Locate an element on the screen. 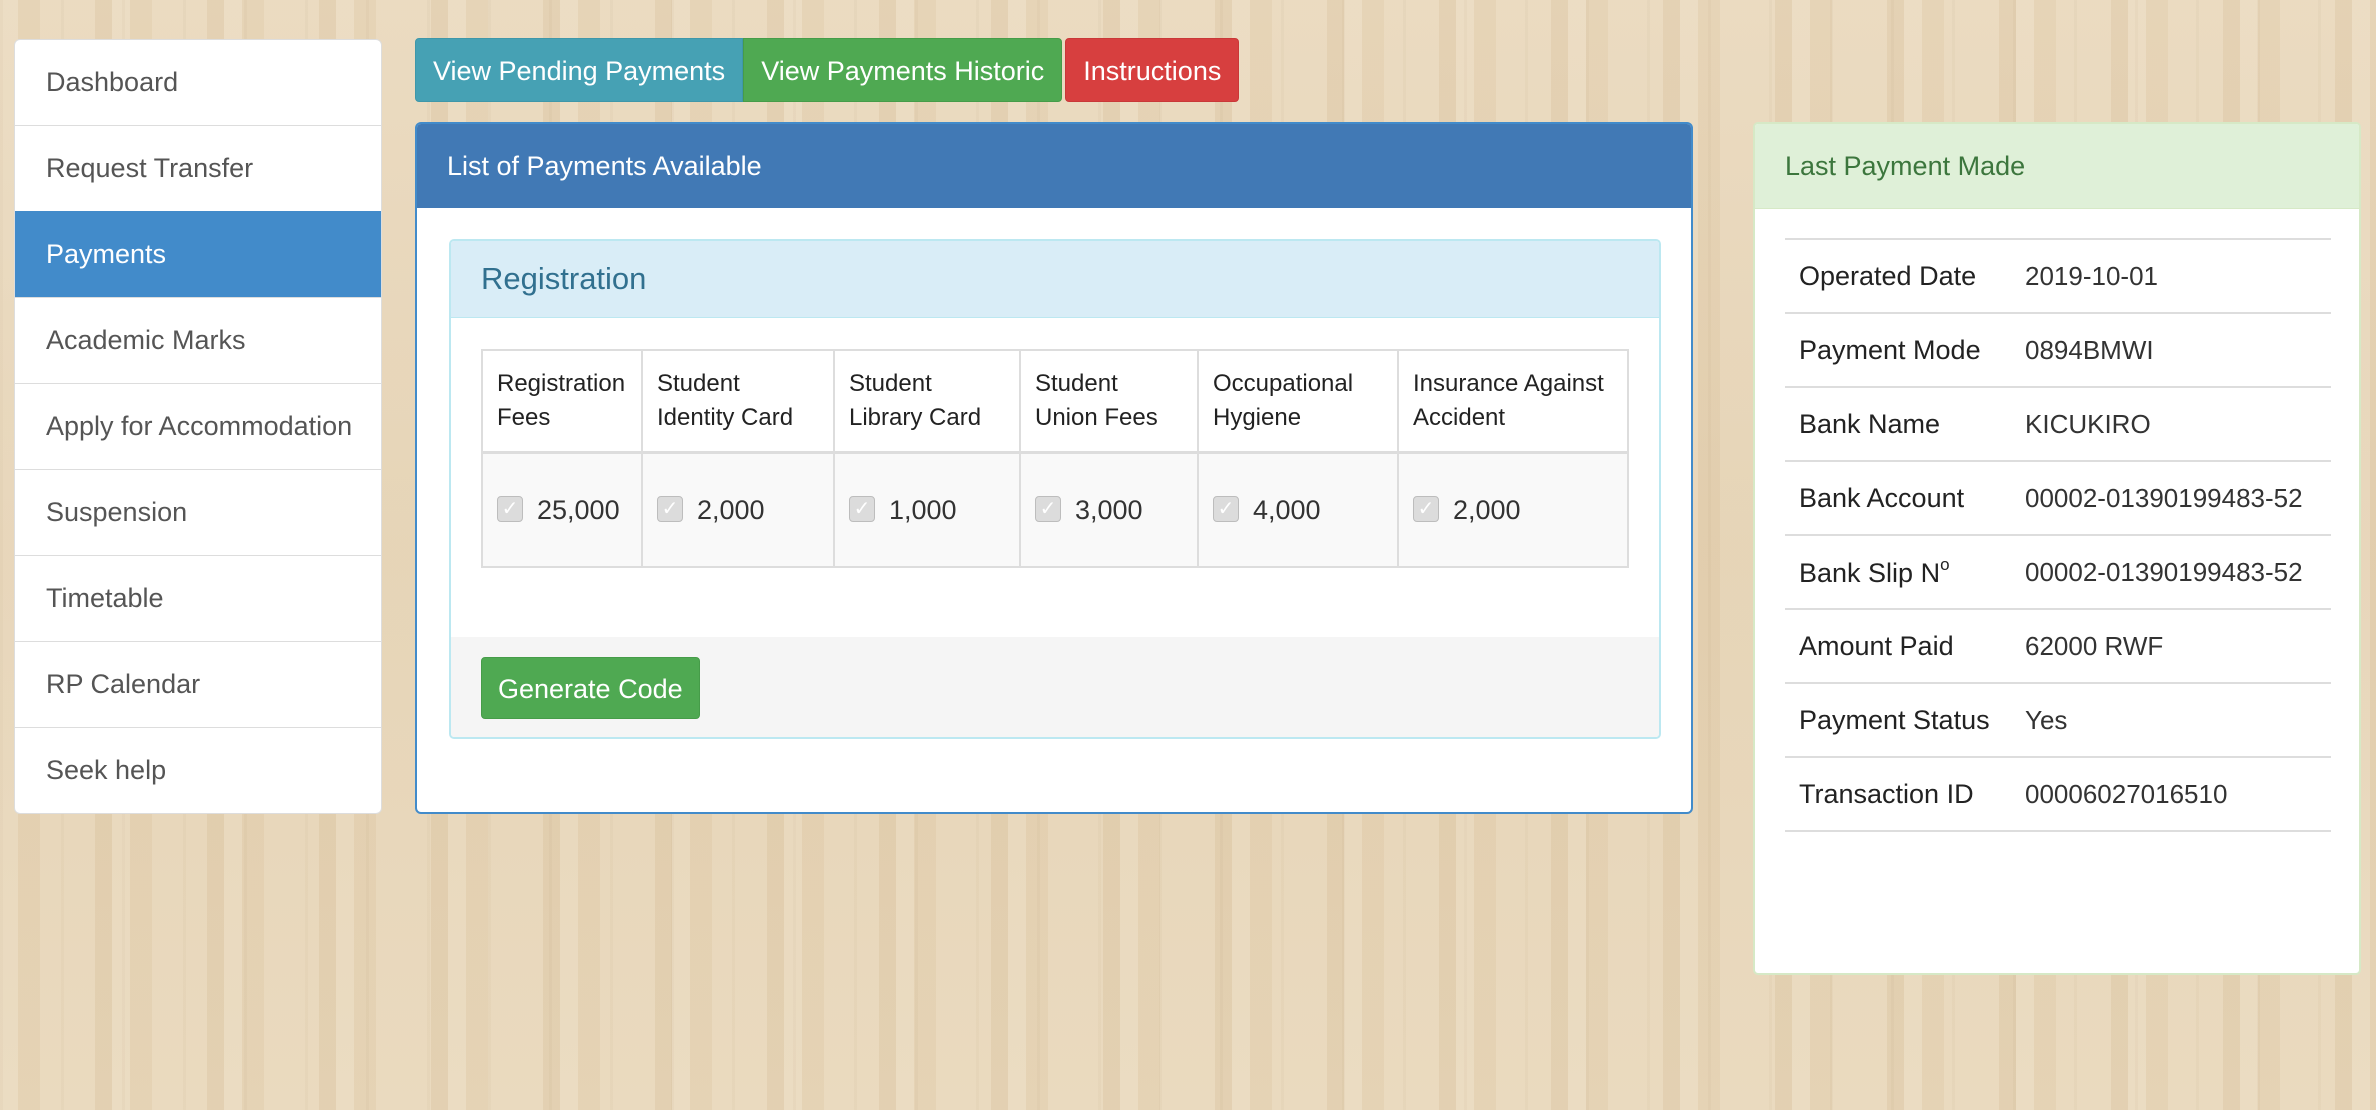  info-row: Payment Status Yes is located at coordinates (2058, 719).